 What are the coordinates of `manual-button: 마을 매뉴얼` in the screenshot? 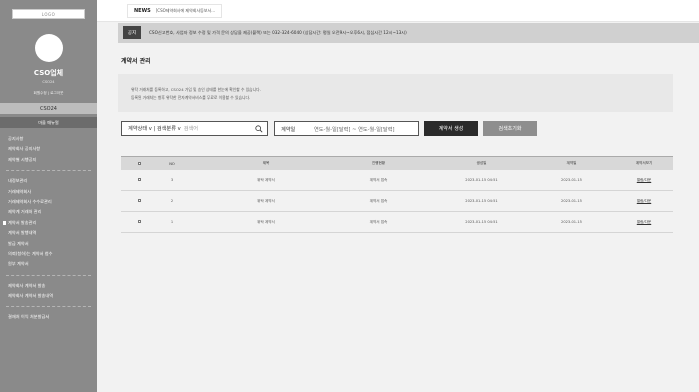 It's located at (48, 122).